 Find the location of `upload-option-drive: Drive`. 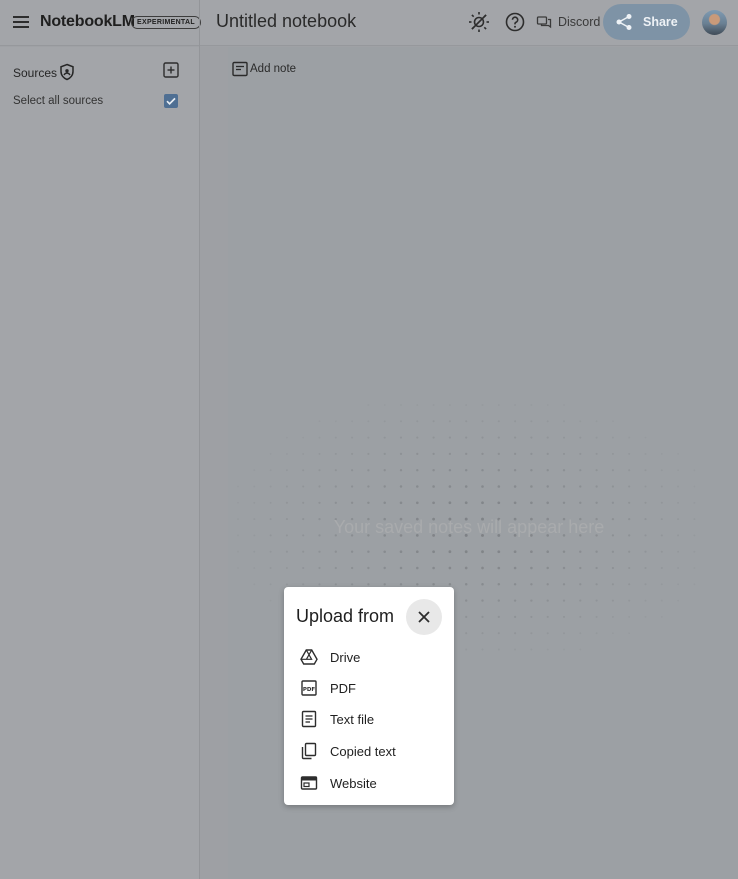

upload-option-drive: Drive is located at coordinates (374, 657).